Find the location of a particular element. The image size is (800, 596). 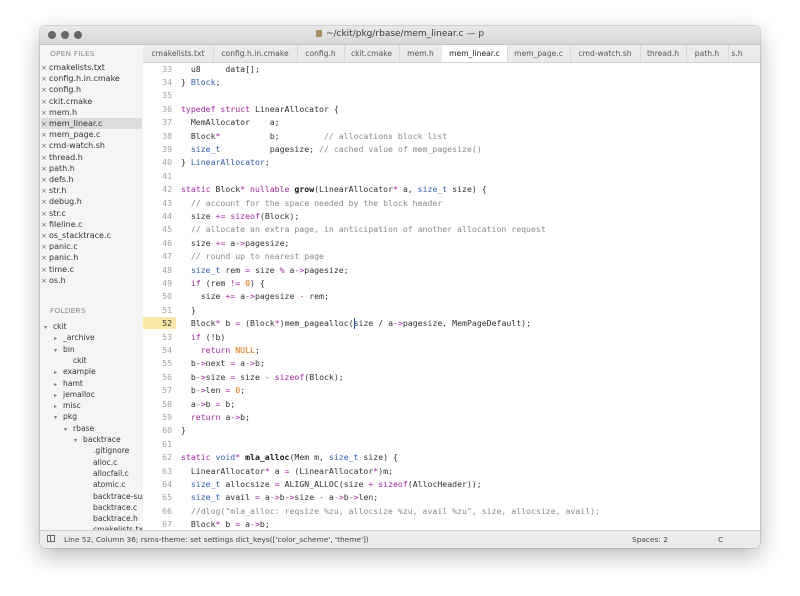

tab-item: cmakelists.txt is located at coordinates (178, 53).